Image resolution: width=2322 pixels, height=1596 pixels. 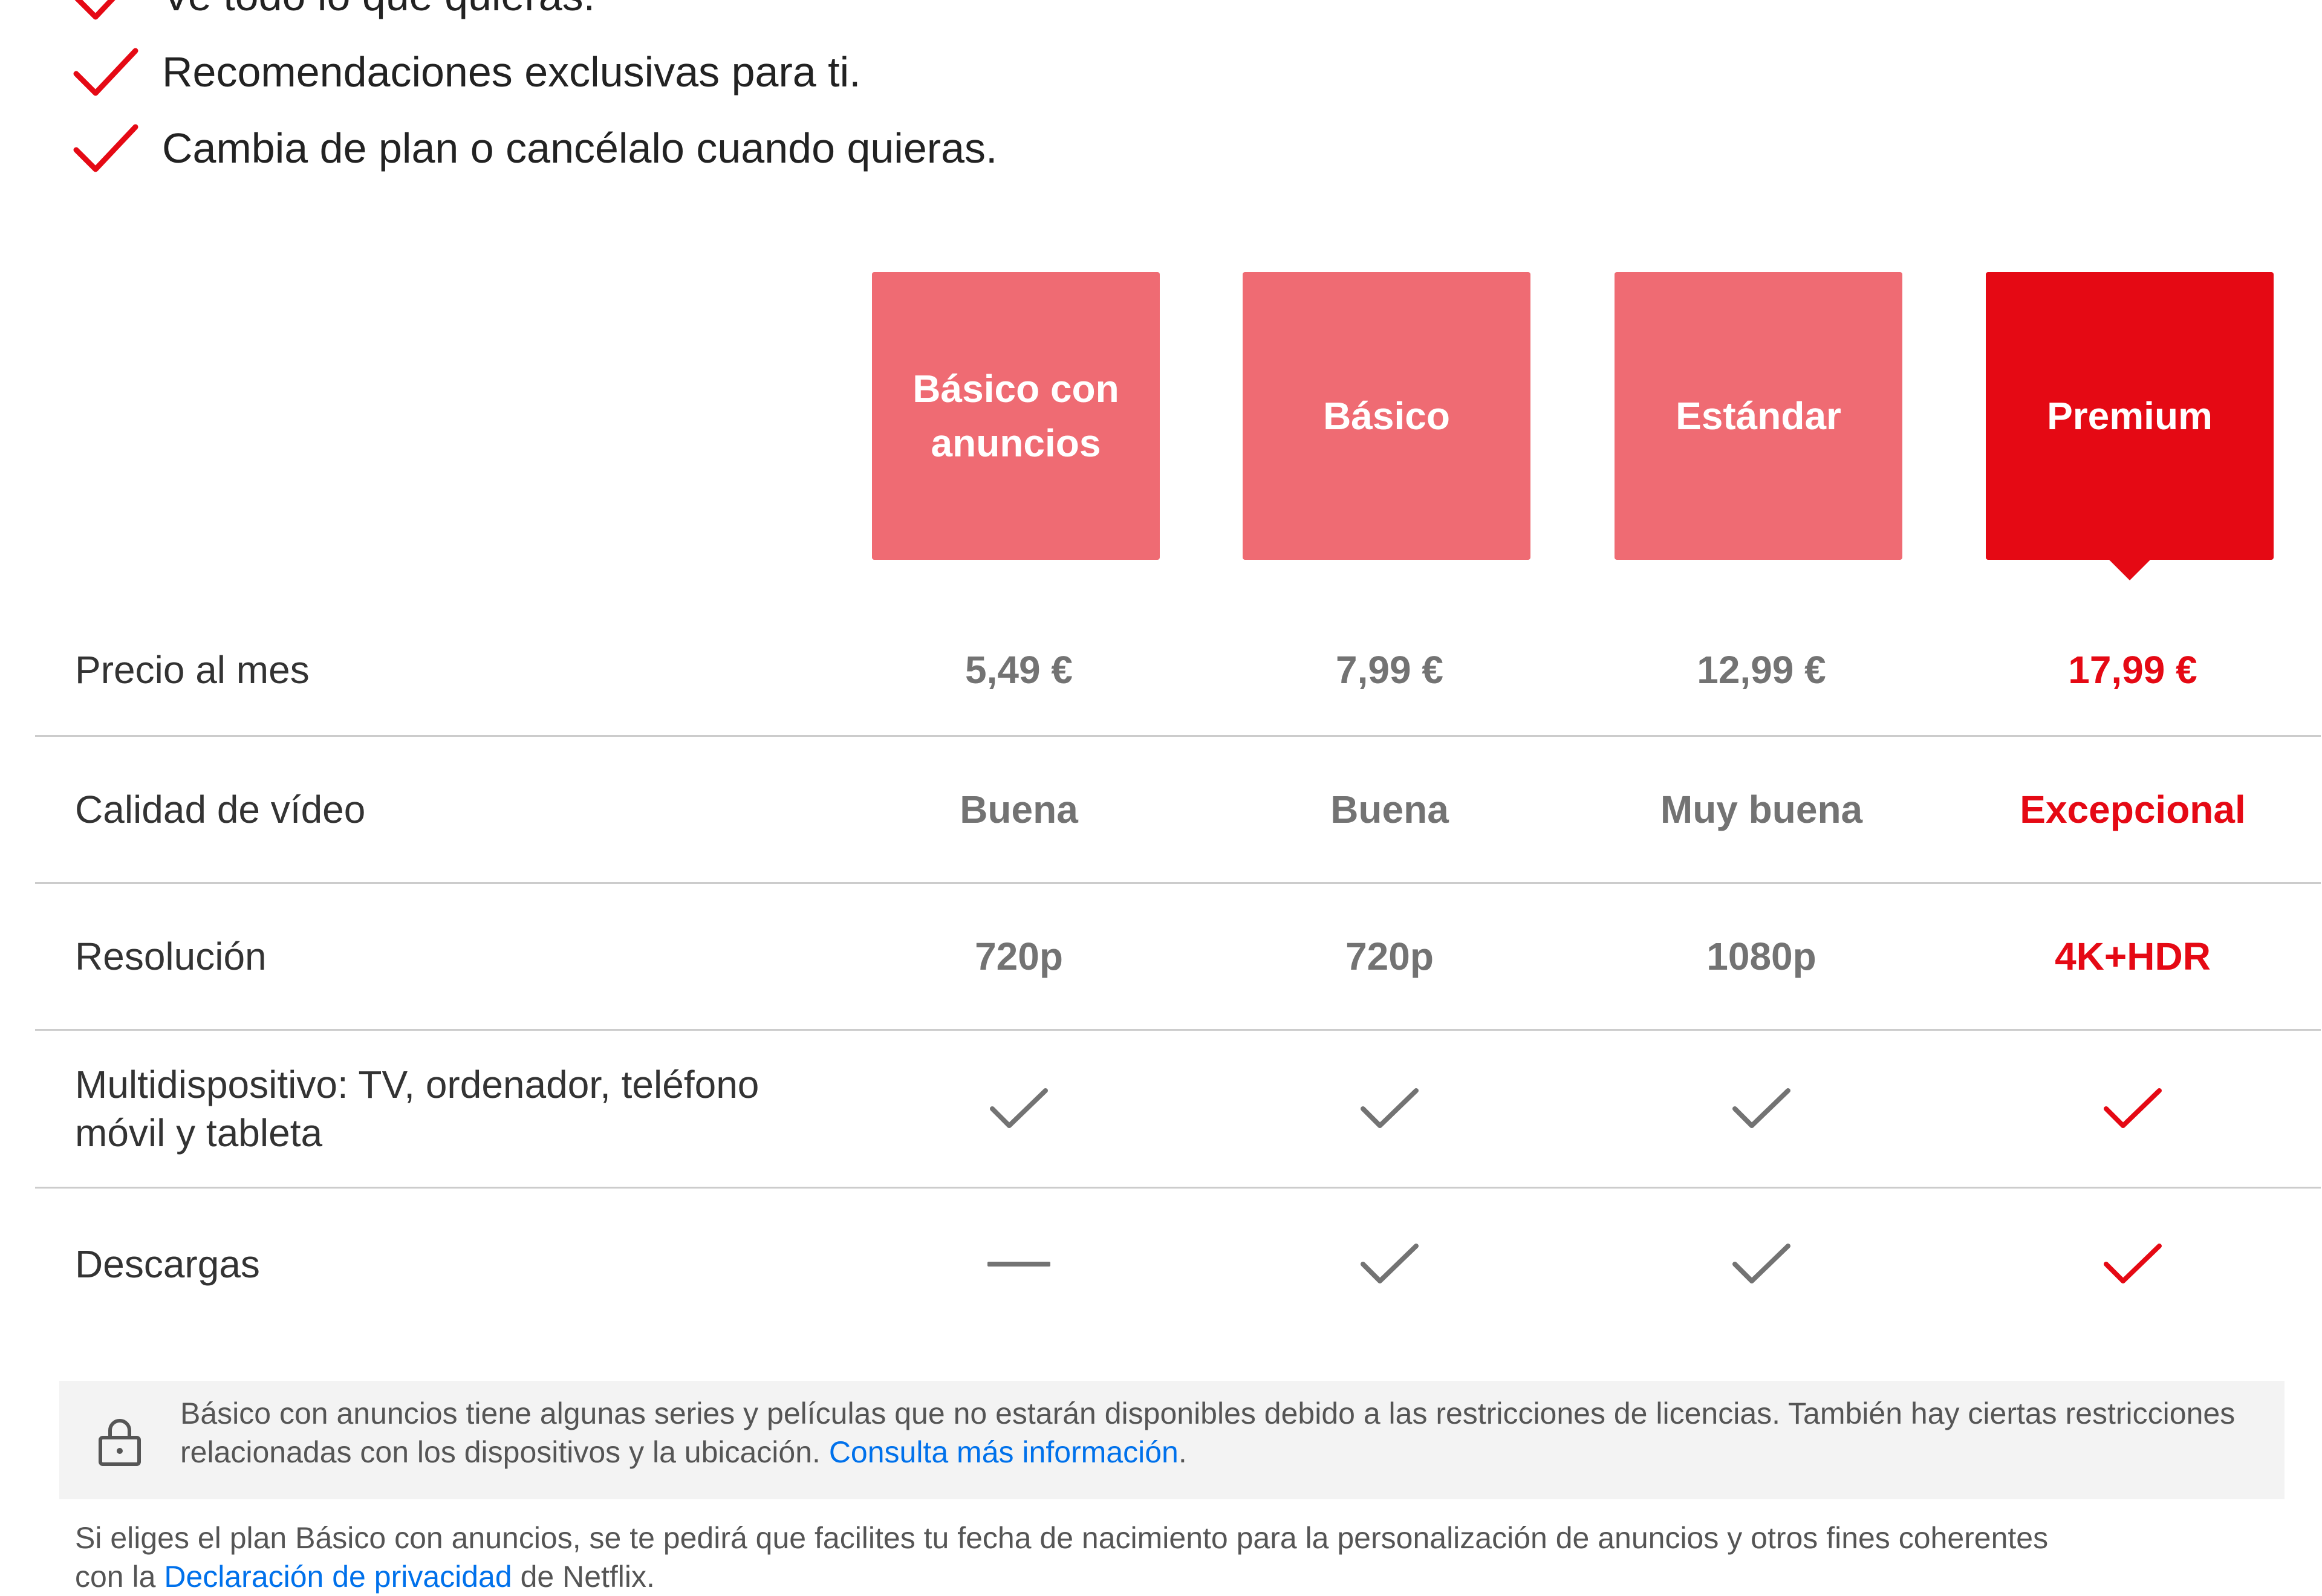 I want to click on more-info-link: Consulta más información, so click(x=1004, y=1452).